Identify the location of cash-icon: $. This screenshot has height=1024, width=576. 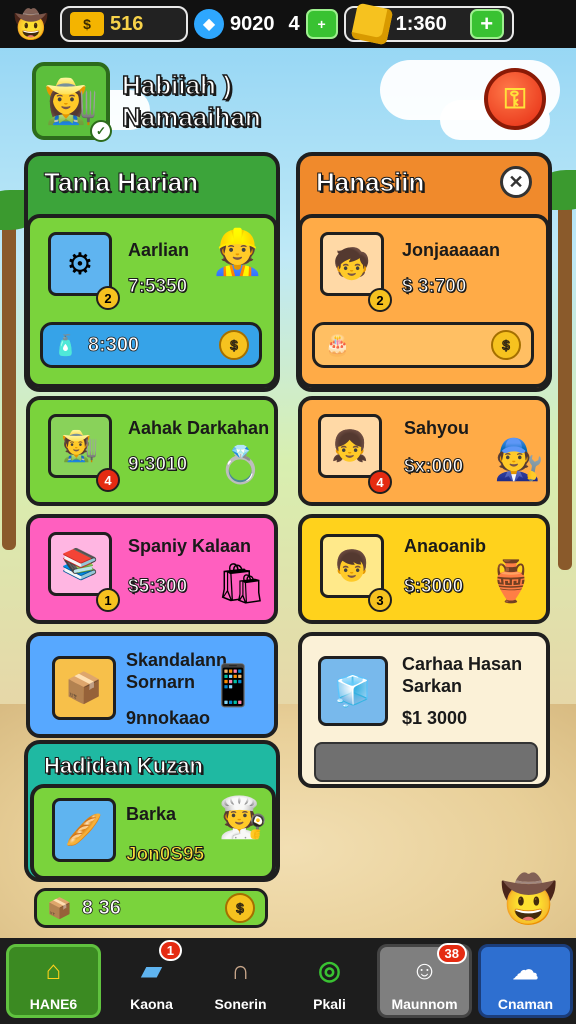
(87, 24).